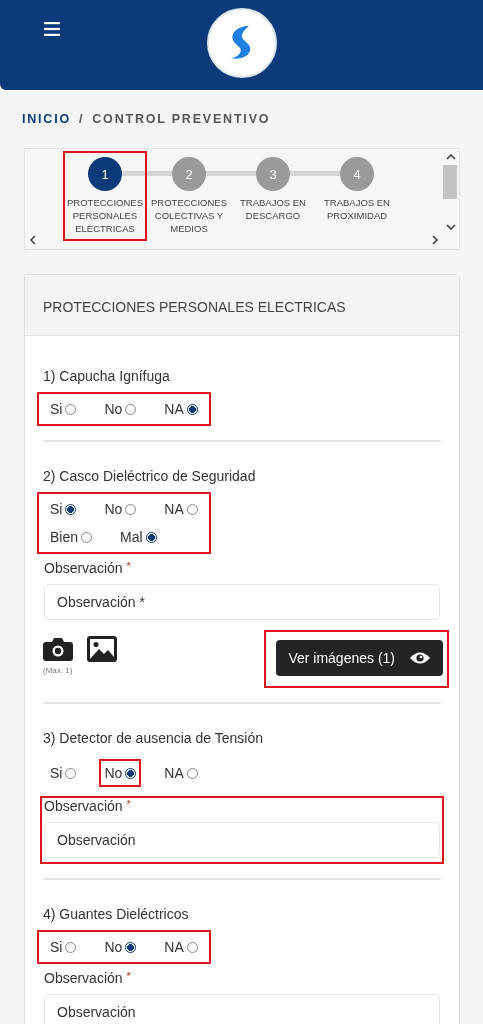  What do you see at coordinates (273, 209) in the screenshot?
I see `step-label: TRABAJOS EN DESCARGO` at bounding box center [273, 209].